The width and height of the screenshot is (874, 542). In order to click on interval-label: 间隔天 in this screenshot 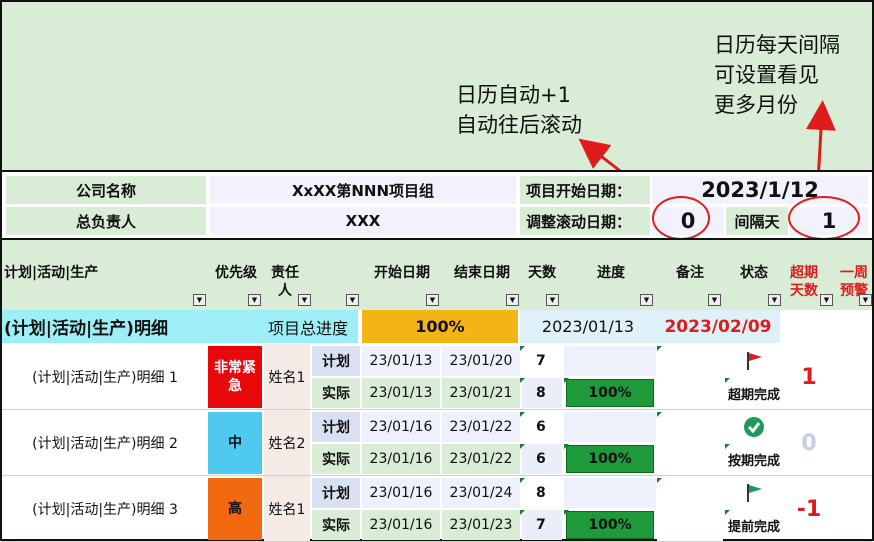, I will do `click(757, 221)`.